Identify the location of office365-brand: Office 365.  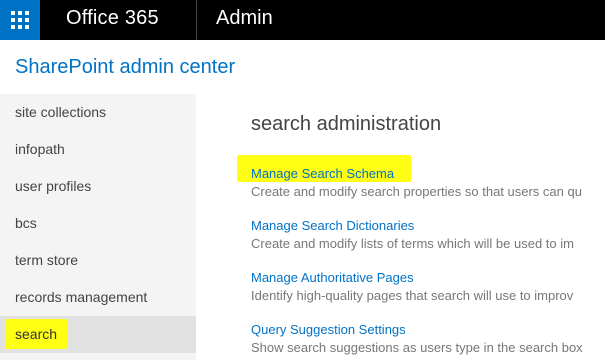
(112, 20).